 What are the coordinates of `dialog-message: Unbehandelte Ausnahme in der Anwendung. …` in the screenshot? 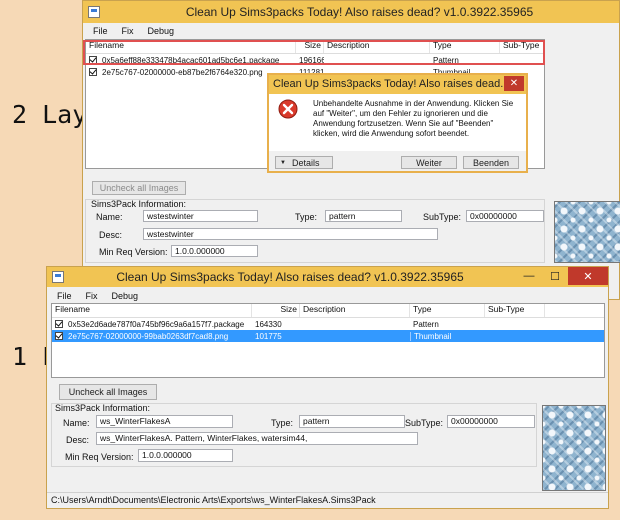 It's located at (413, 118).